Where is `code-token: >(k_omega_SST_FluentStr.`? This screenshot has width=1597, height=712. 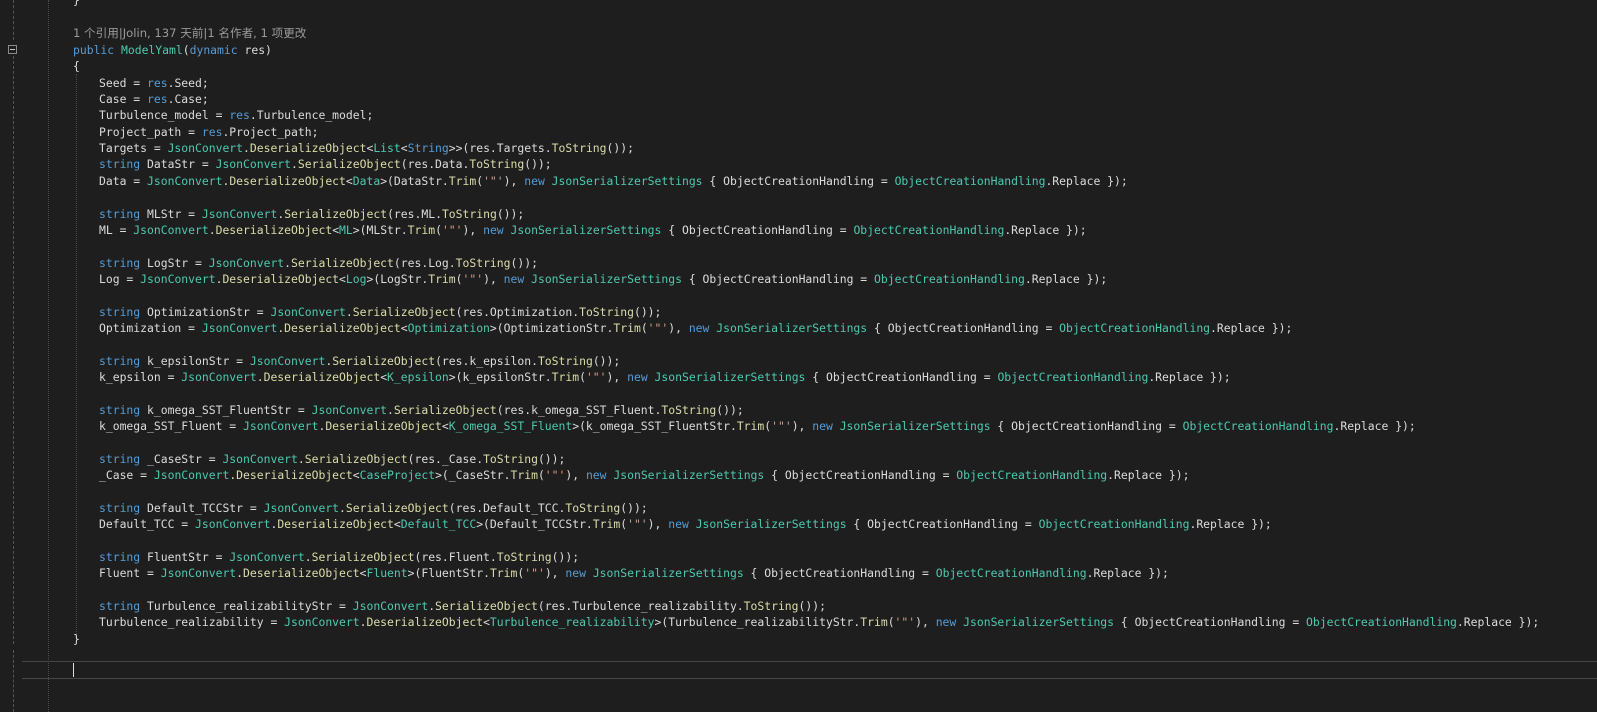
code-token: >(k_omega_SST_FluentStr. is located at coordinates (654, 426).